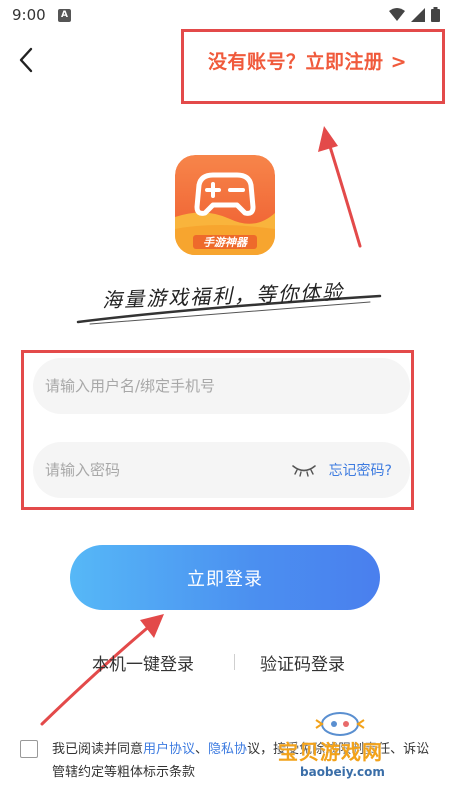 This screenshot has height=800, width=450. What do you see at coordinates (340, 187) in the screenshot?
I see `arrow-to-register` at bounding box center [340, 187].